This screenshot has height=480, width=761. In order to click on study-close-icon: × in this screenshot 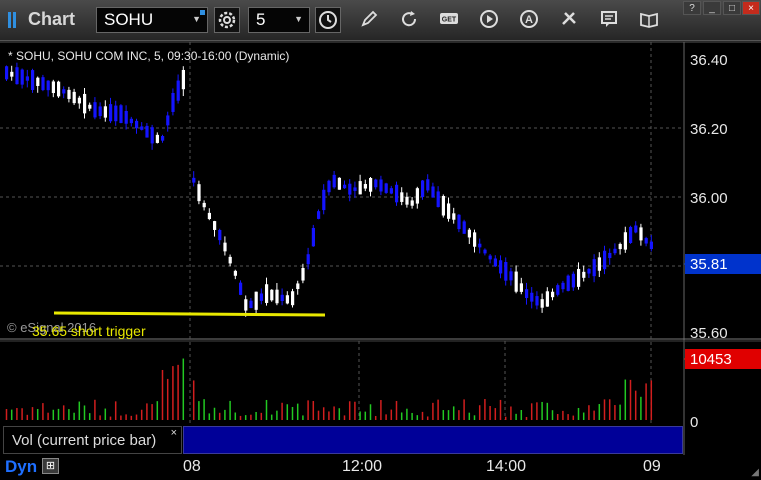, I will do `click(174, 433)`.